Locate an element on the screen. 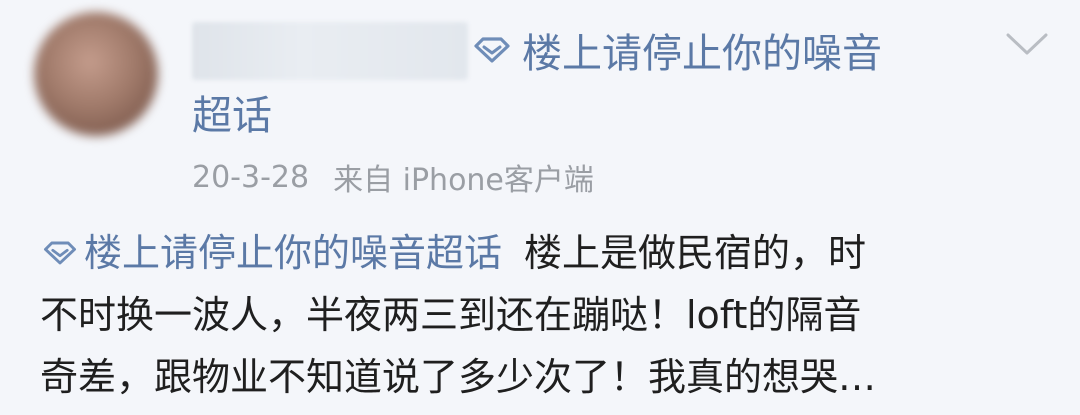 Image resolution: width=1080 pixels, height=415 pixels. supertopic-link: 楼上请停止你的噪音 is located at coordinates (676, 50).